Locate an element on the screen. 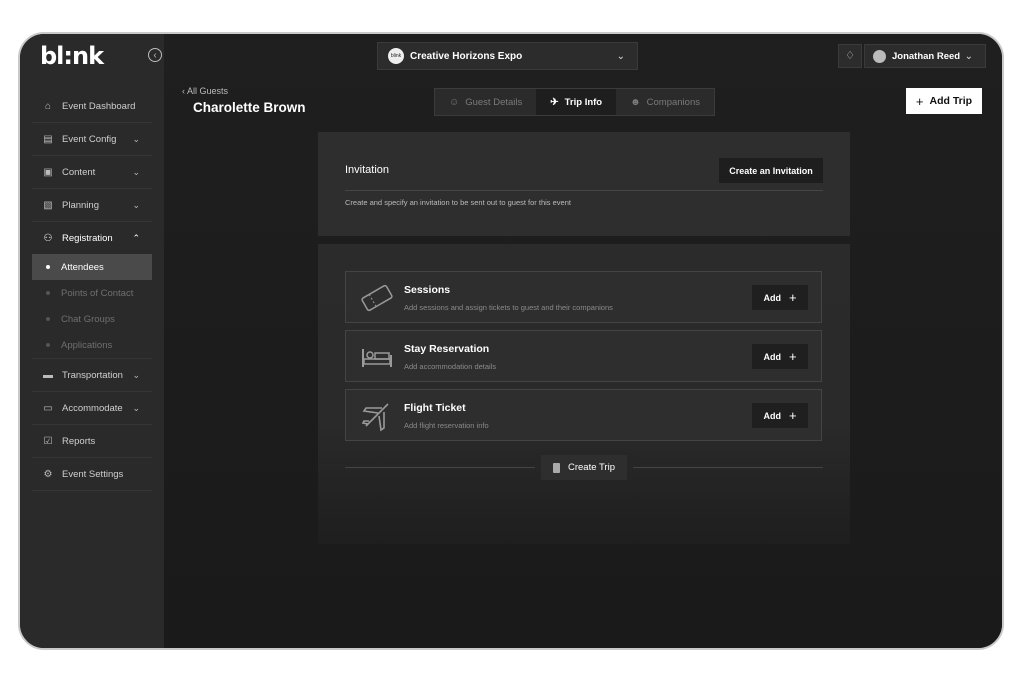 The width and height of the screenshot is (1024, 683). event-selector: blink Creative Horizons Expo ⌄ is located at coordinates (507, 56).